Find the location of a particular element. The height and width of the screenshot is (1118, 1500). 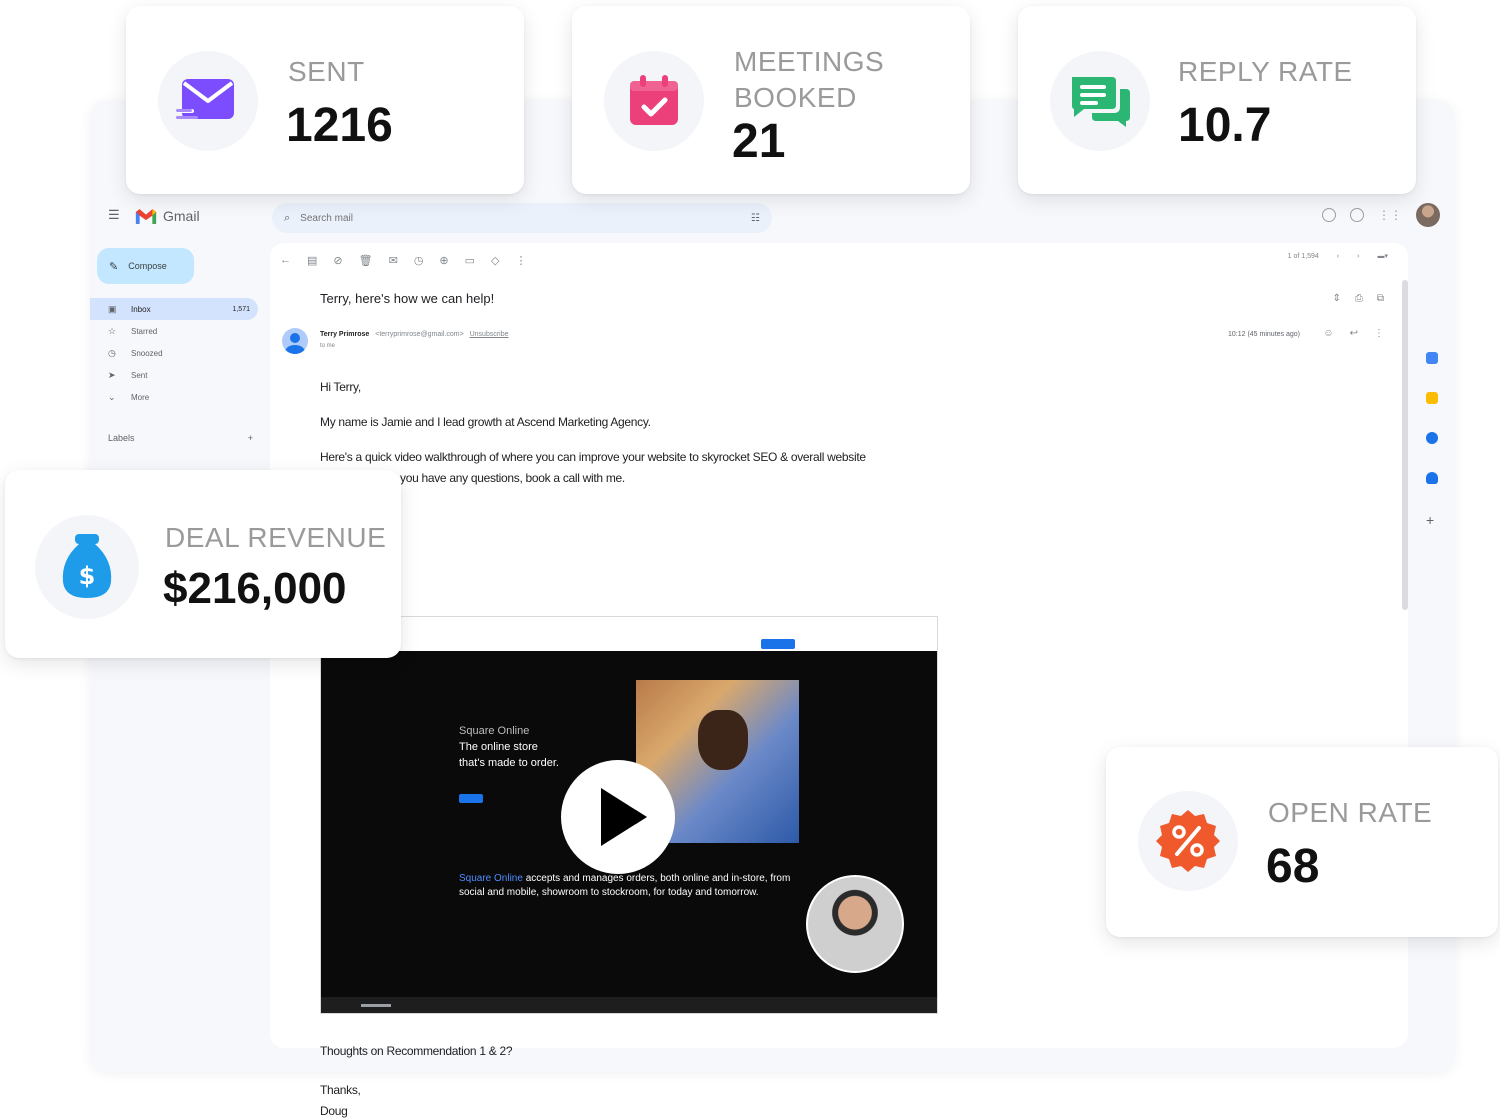

calendar-check-icon is located at coordinates (654, 100).